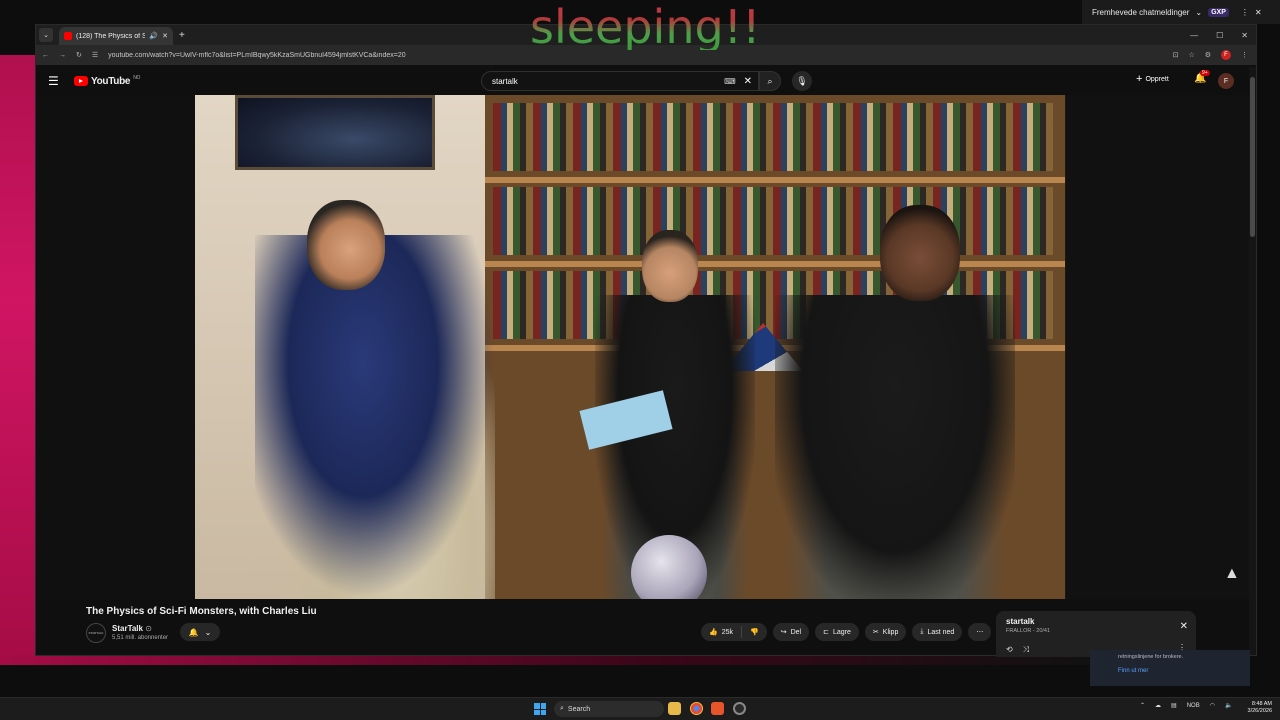 The height and width of the screenshot is (720, 1280). What do you see at coordinates (1152, 79) in the screenshot?
I see `create-button: + Opprett` at bounding box center [1152, 79].